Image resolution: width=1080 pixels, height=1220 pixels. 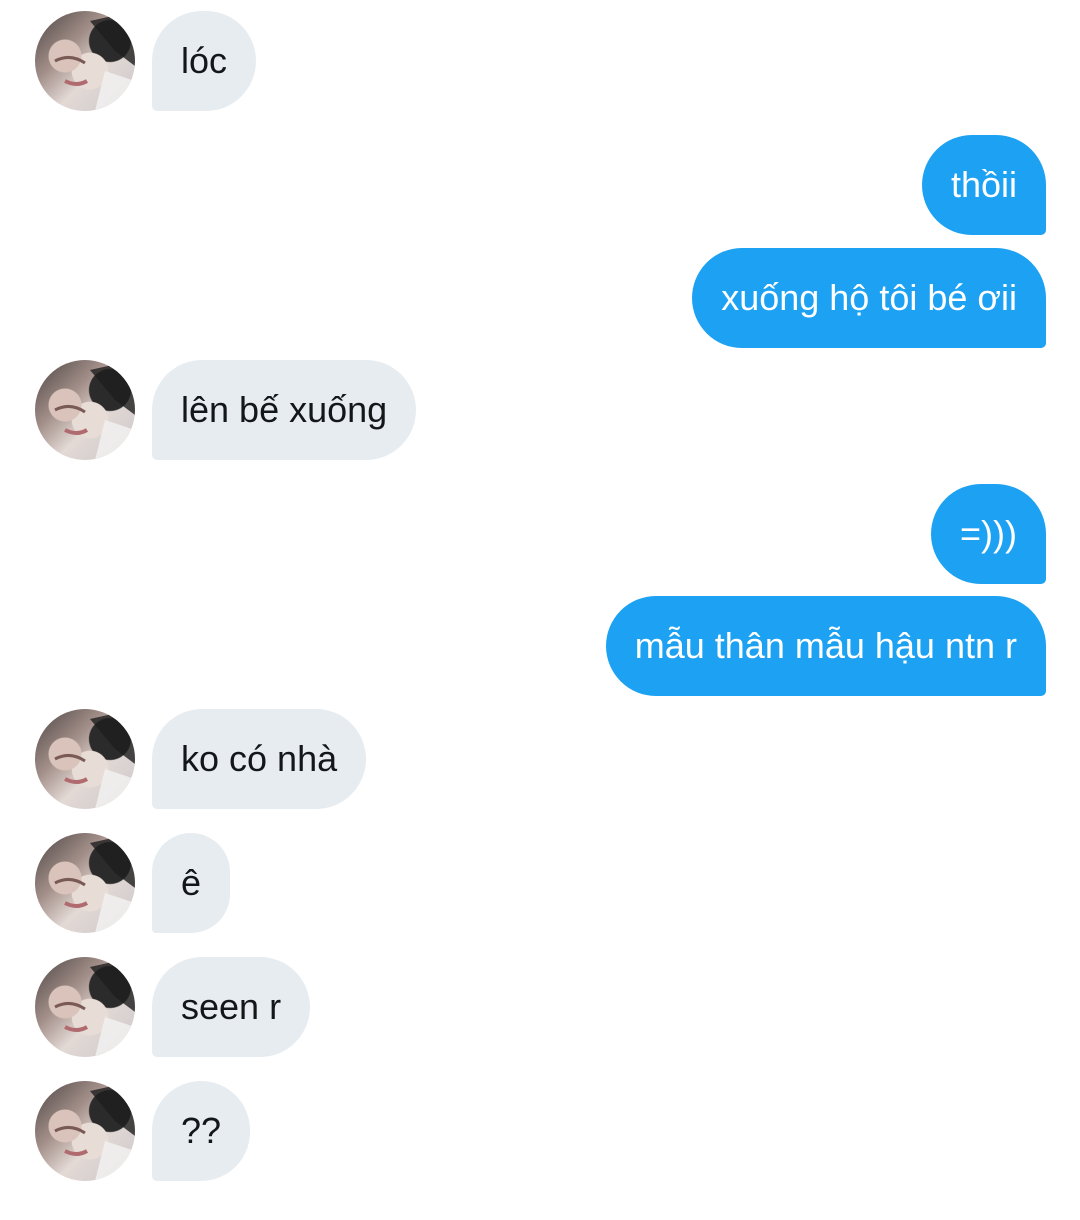 What do you see at coordinates (540, 883) in the screenshot?
I see `message-row: ê` at bounding box center [540, 883].